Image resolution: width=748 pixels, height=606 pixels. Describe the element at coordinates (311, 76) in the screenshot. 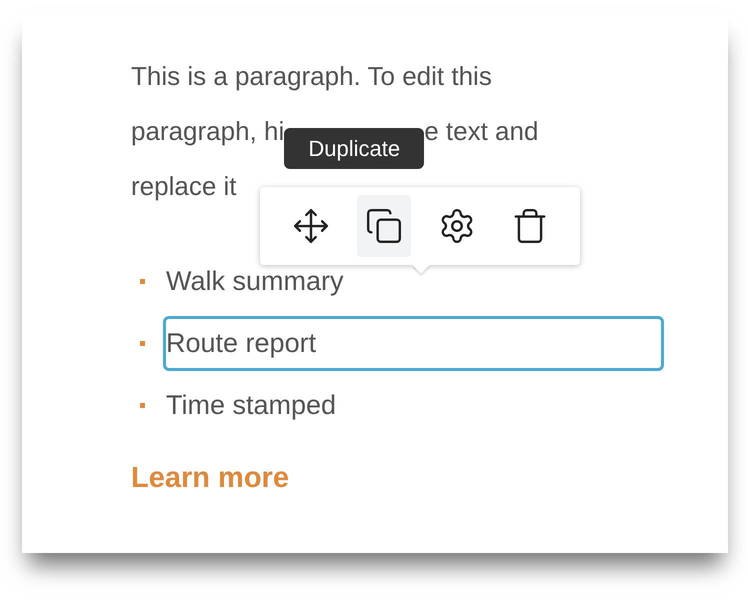

I see `paragraph-text: This is a paragraph. To edit this` at that location.